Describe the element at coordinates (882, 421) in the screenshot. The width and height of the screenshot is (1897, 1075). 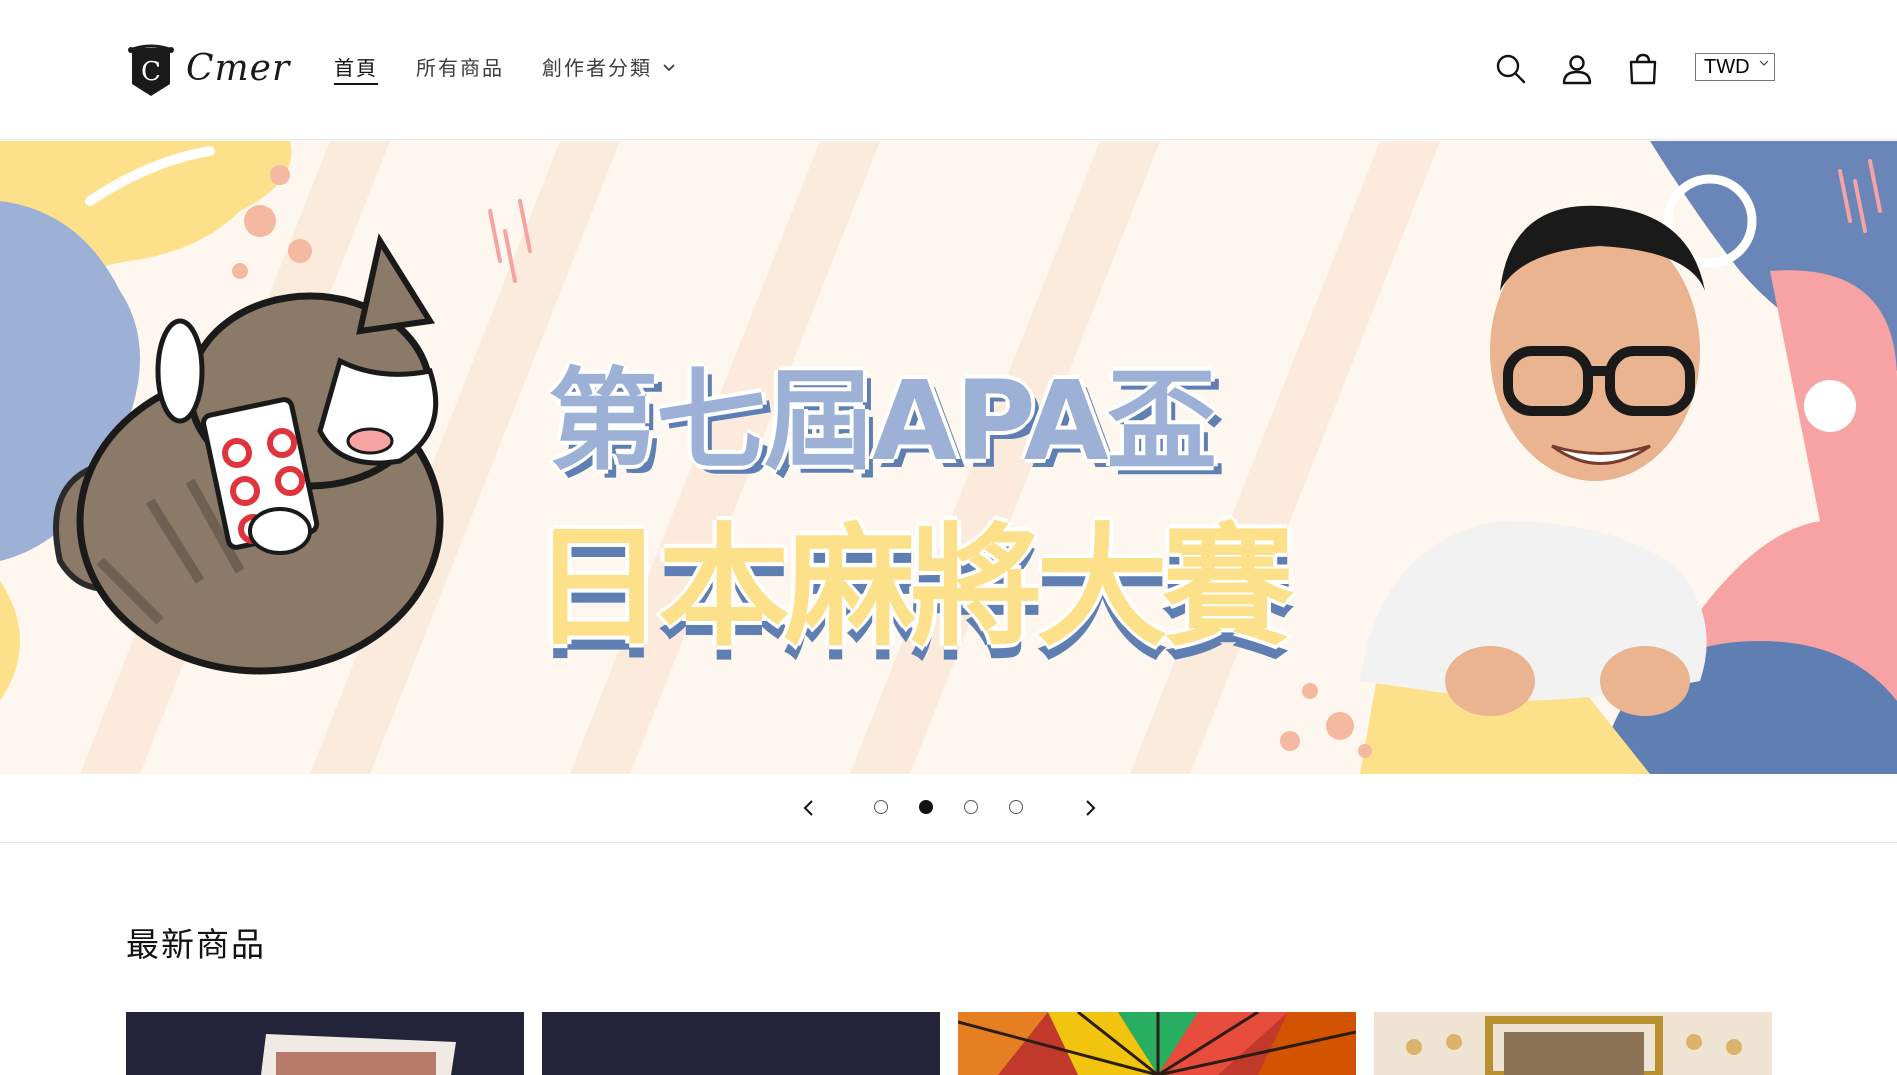
I see `hero-title-line1: 第七屆APA盃` at that location.